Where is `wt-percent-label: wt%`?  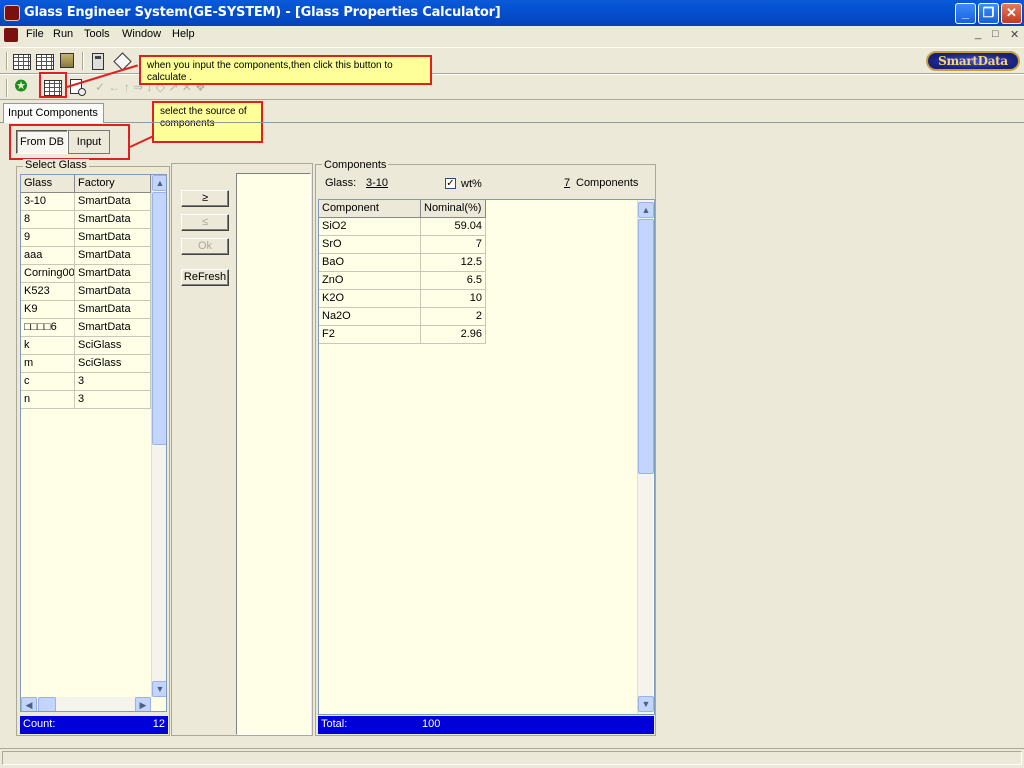 wt-percent-label: wt% is located at coordinates (471, 184).